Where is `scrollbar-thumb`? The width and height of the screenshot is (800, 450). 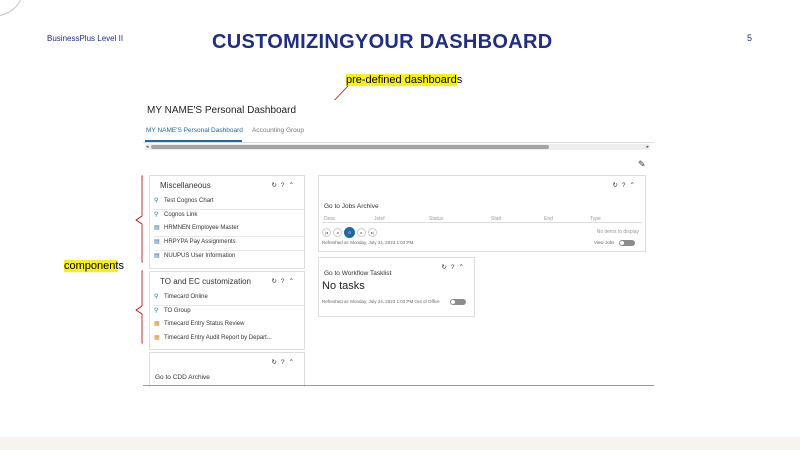 scrollbar-thumb is located at coordinates (350, 147).